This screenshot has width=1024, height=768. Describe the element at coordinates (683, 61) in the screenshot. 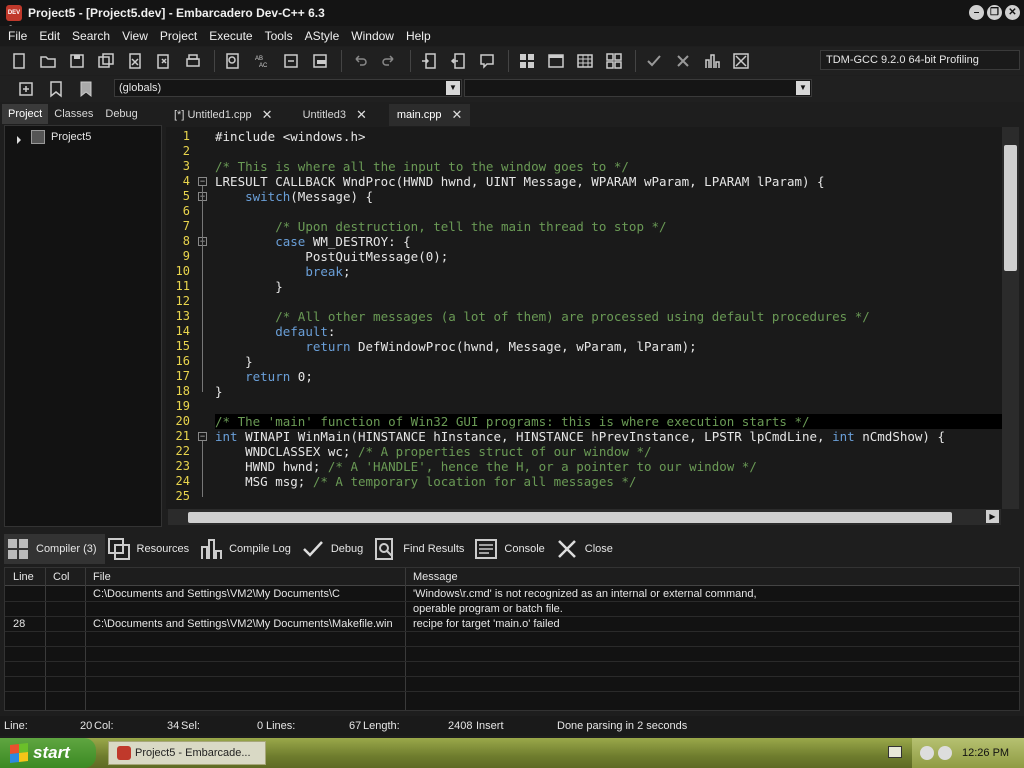

I see `cross-icon` at that location.